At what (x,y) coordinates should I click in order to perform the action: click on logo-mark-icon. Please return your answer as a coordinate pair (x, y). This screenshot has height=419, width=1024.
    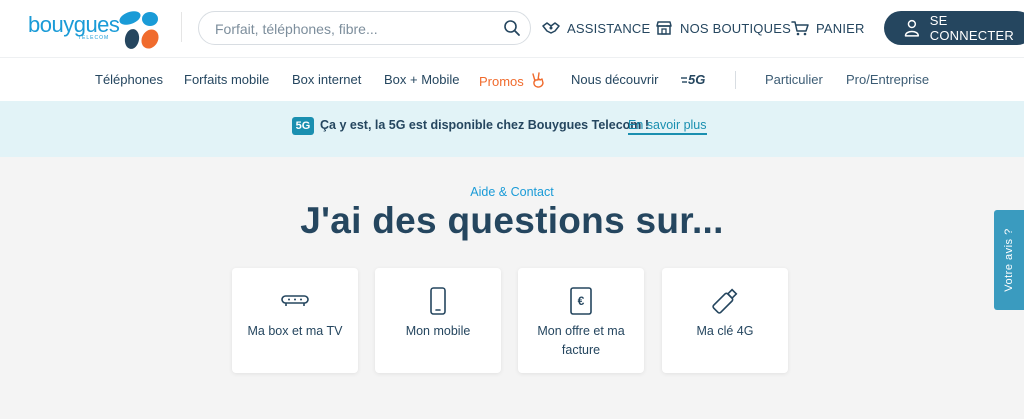
    Looking at the image, I should click on (139, 30).